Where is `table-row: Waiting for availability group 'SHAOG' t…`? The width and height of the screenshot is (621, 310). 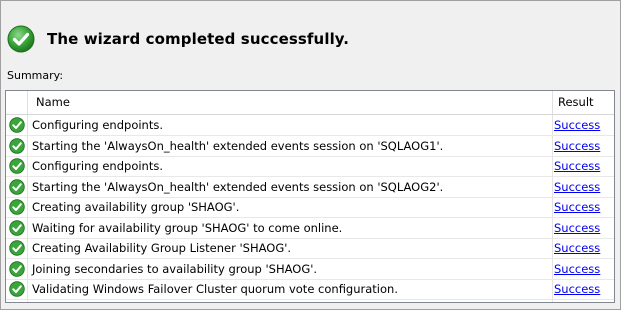 table-row: Waiting for availability group 'SHAOG' t… is located at coordinates (310, 228).